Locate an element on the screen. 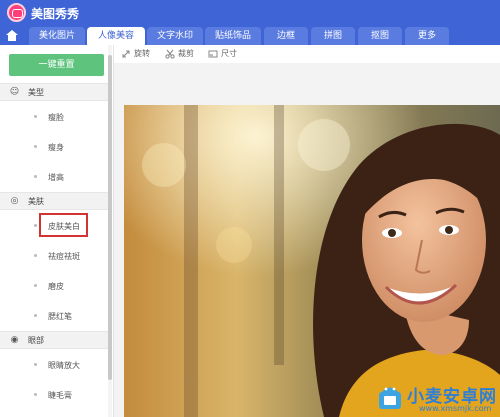 The height and width of the screenshot is (417, 500). sidebar-scrollbar is located at coordinates (110, 231).